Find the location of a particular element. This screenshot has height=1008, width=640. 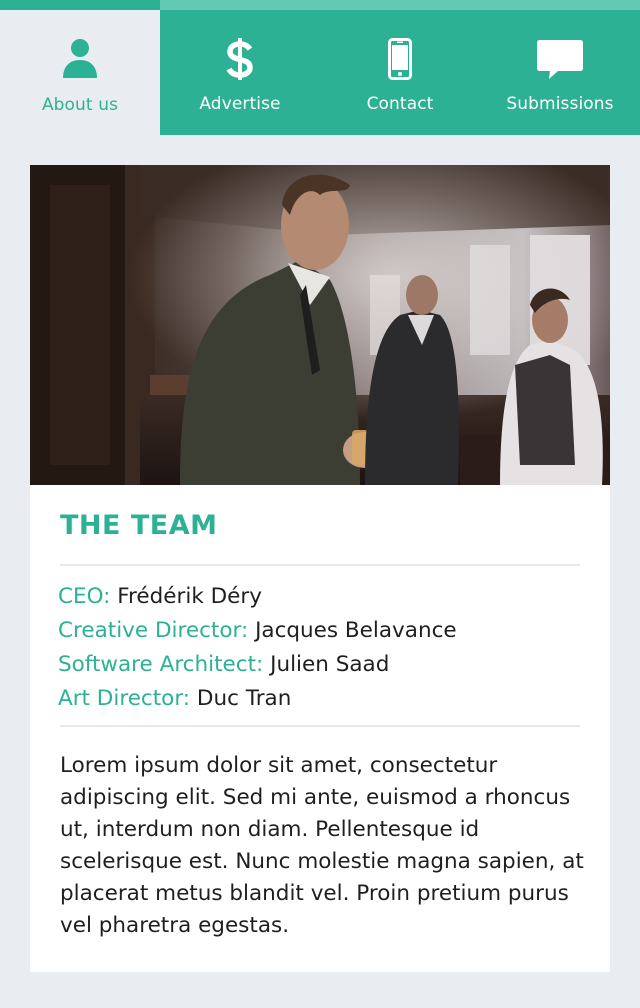

role-label: Creative Director: is located at coordinates (153, 630).